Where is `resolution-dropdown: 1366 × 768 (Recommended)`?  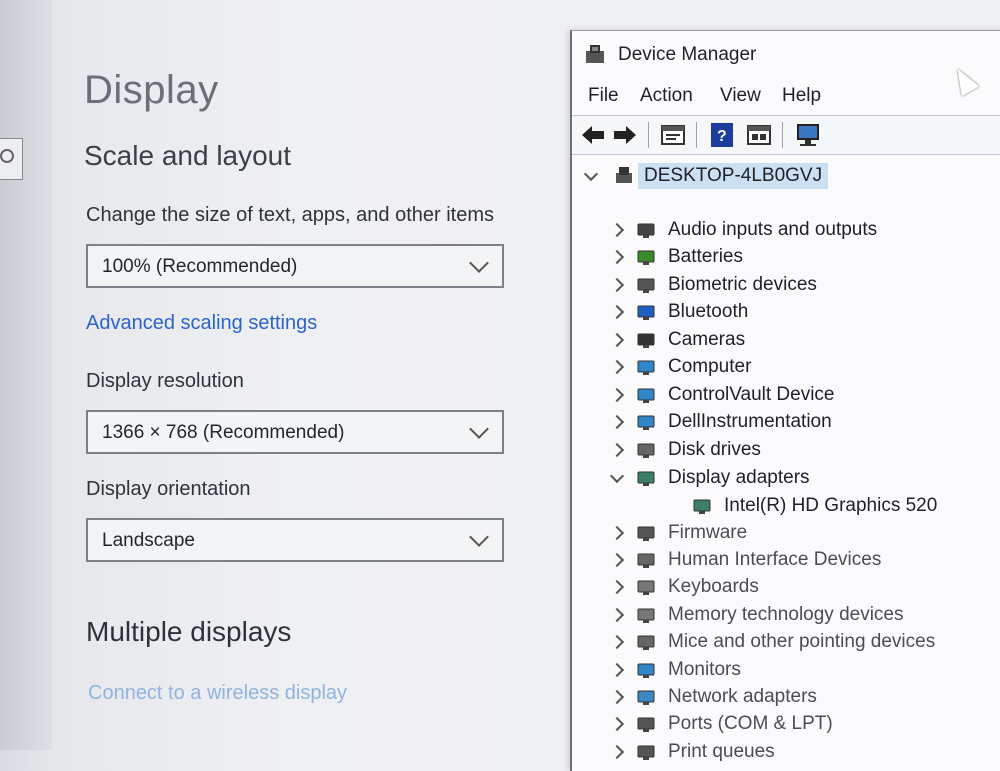
resolution-dropdown: 1366 × 768 (Recommended) is located at coordinates (295, 432).